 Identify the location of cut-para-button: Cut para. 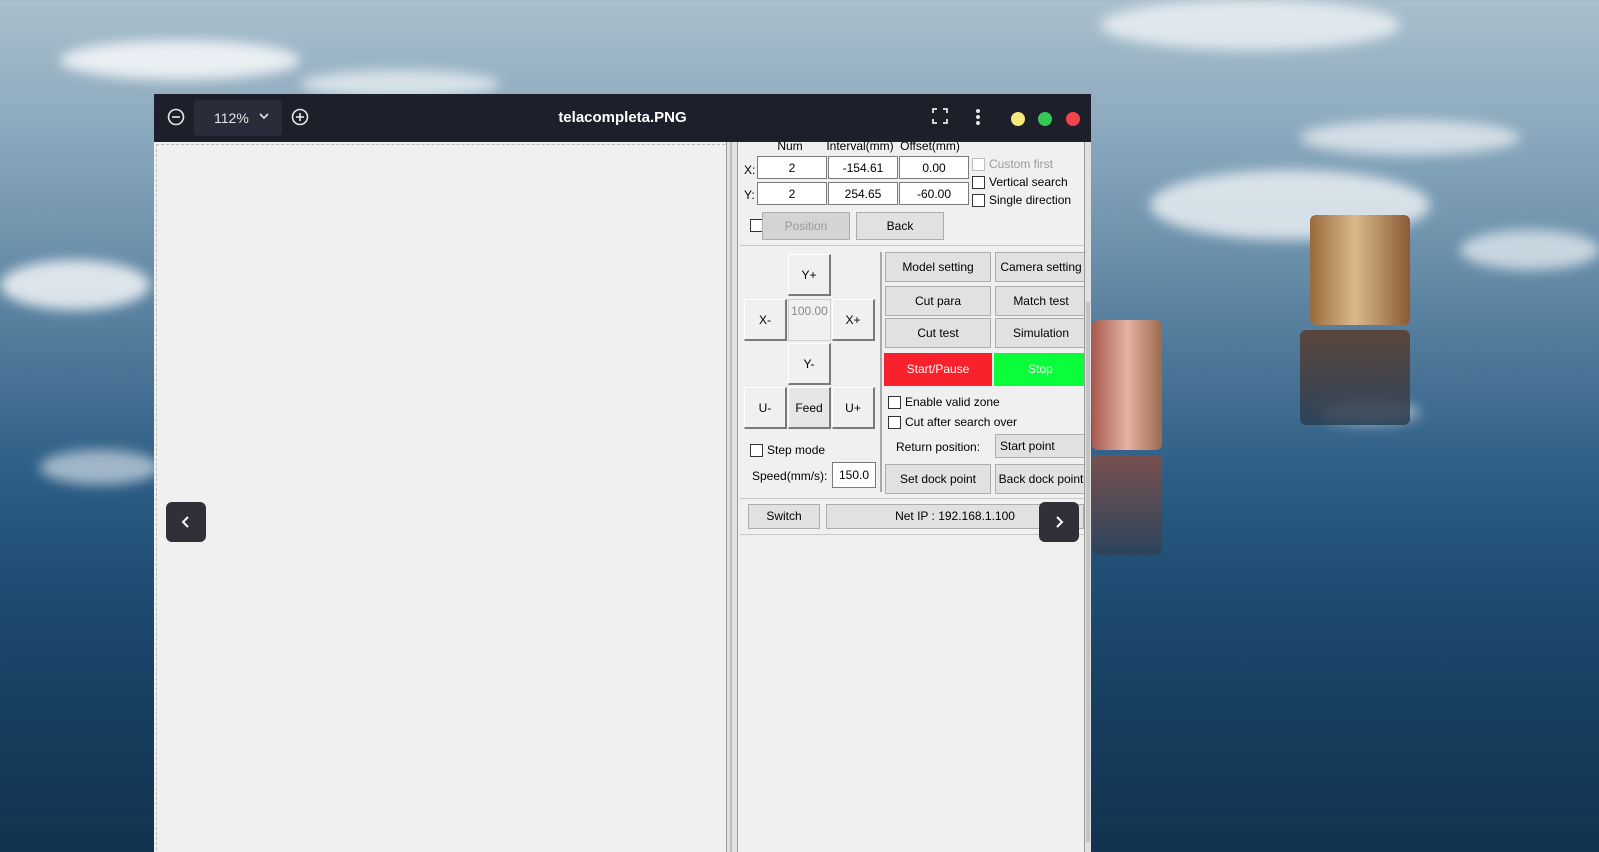
(938, 301).